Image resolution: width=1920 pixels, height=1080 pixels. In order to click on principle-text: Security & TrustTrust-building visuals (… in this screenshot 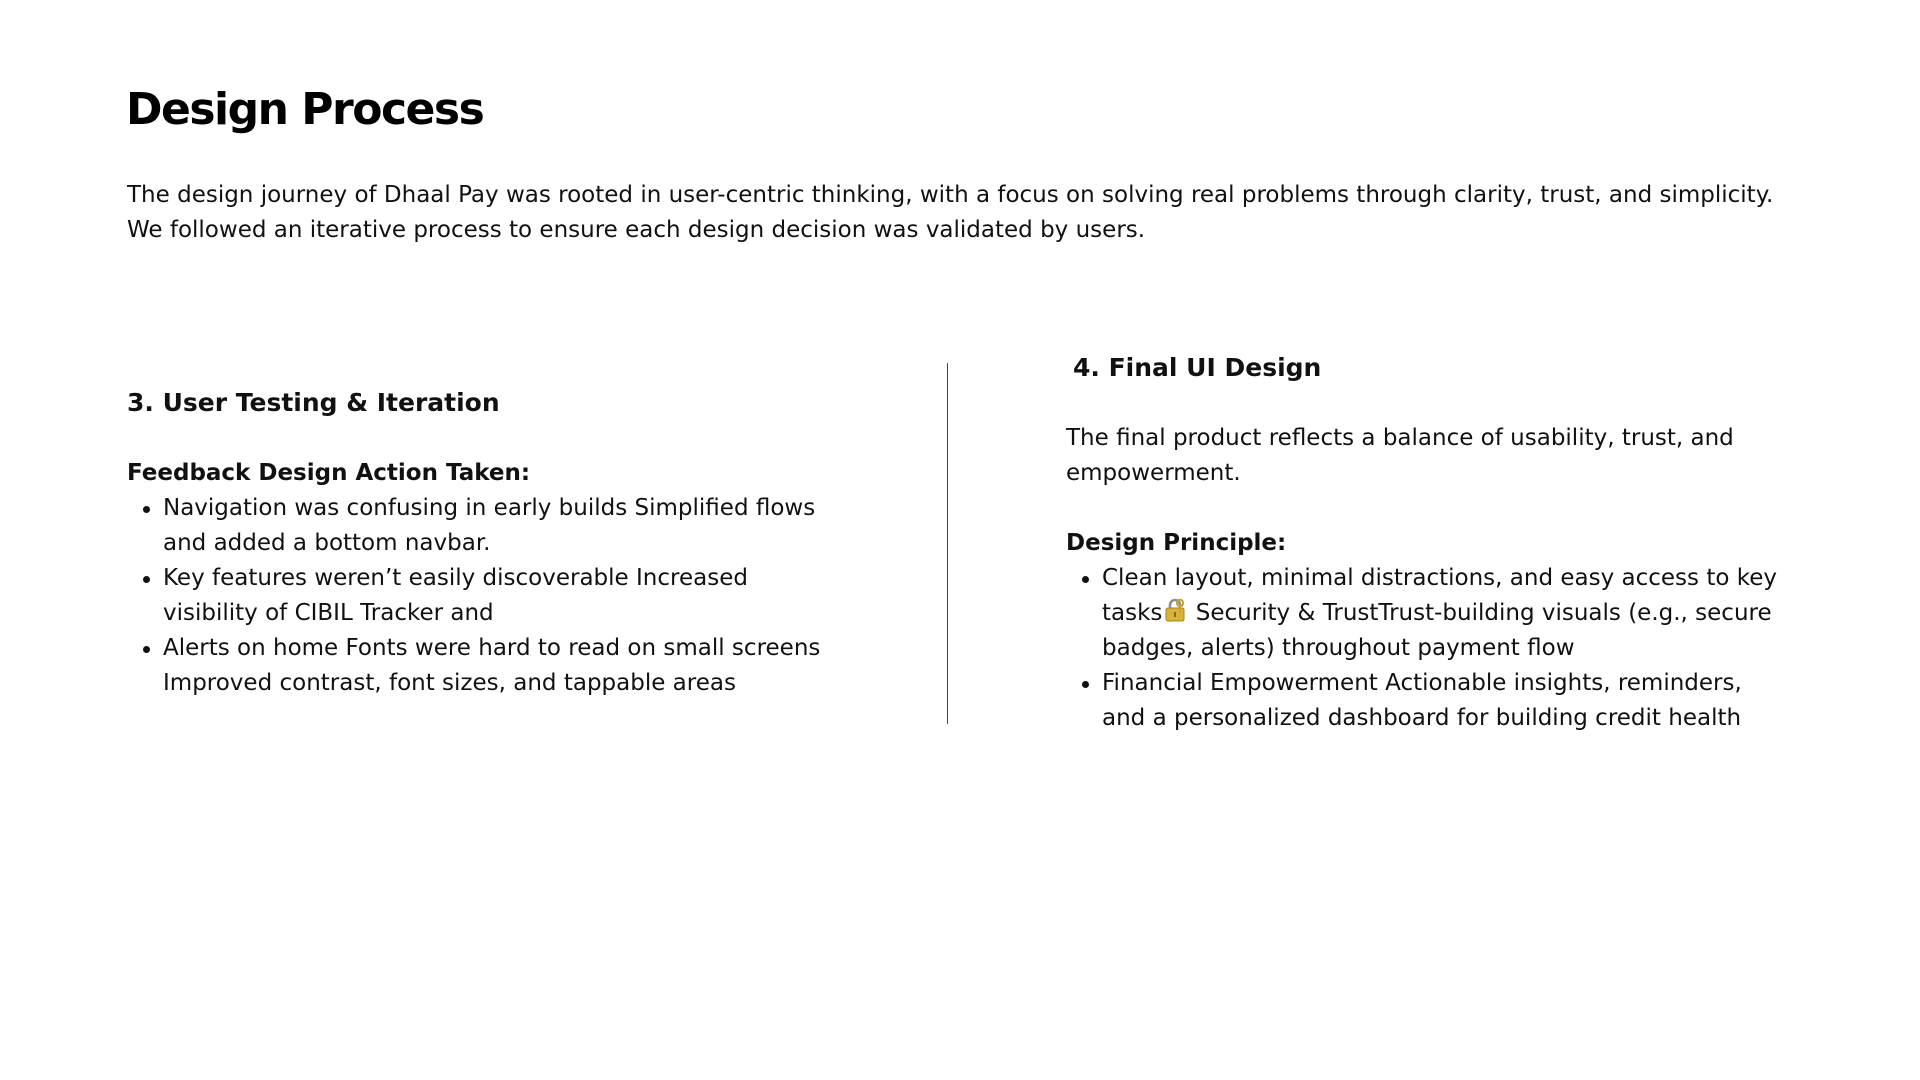, I will do `click(1437, 630)`.